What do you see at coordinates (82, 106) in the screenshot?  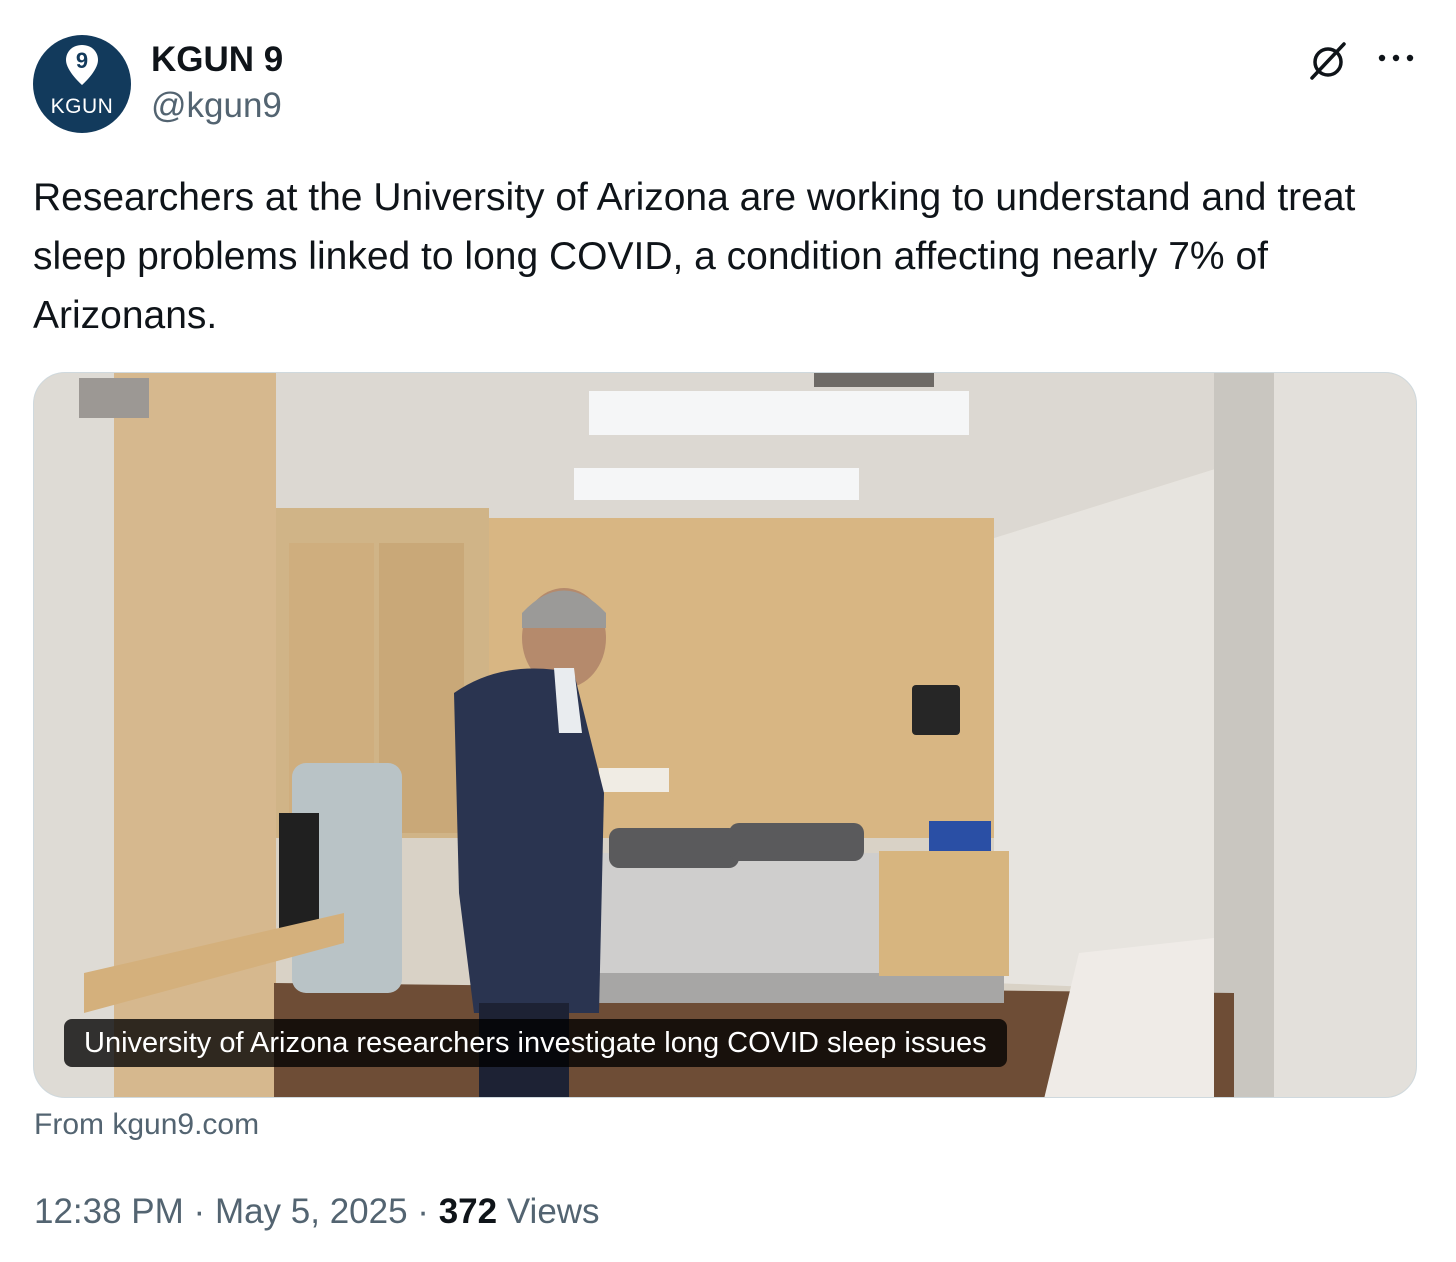 I see `avatar-logo-text: KGUN` at bounding box center [82, 106].